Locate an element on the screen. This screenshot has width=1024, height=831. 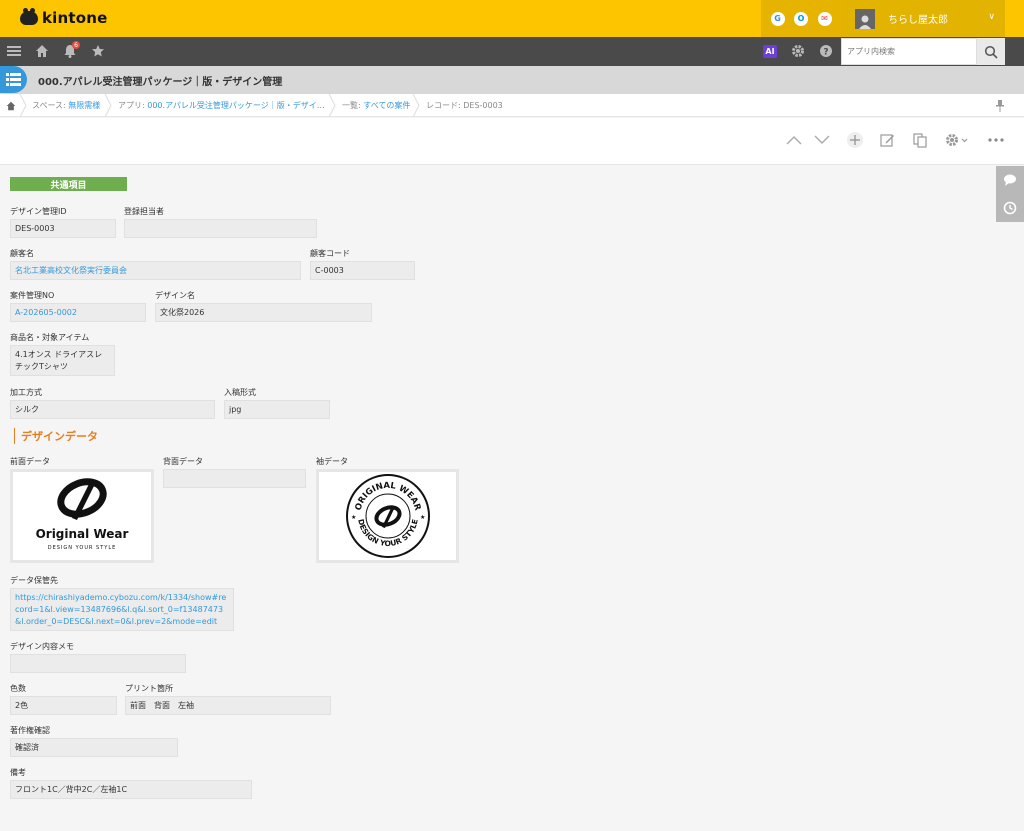
field-label: 入稿形式 is located at coordinates (240, 392).